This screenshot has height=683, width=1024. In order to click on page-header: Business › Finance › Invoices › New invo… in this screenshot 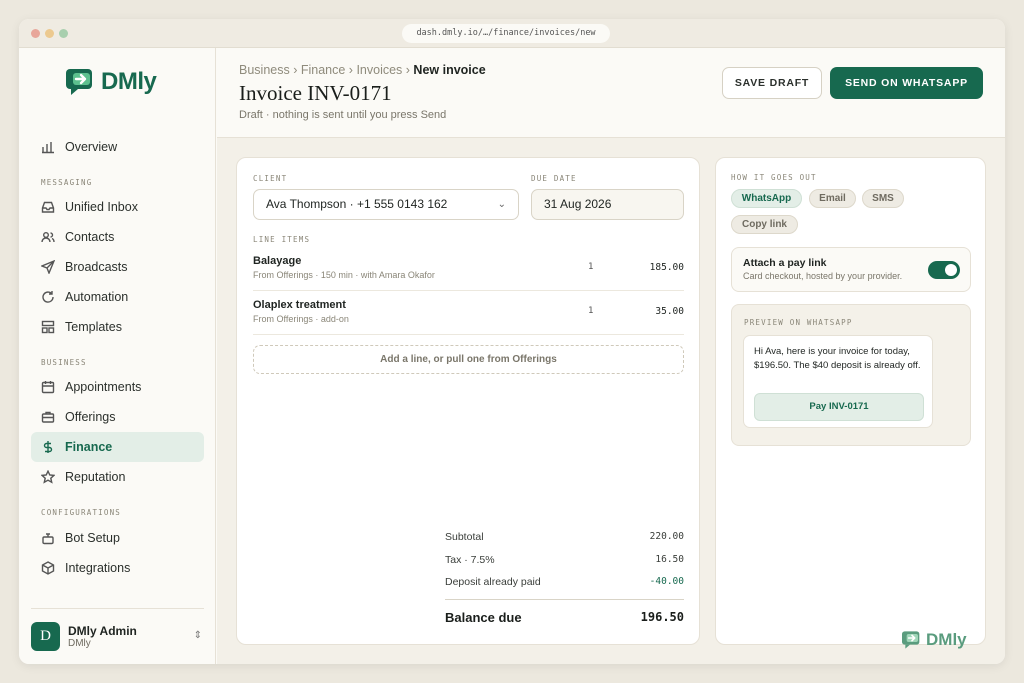, I will do `click(611, 93)`.